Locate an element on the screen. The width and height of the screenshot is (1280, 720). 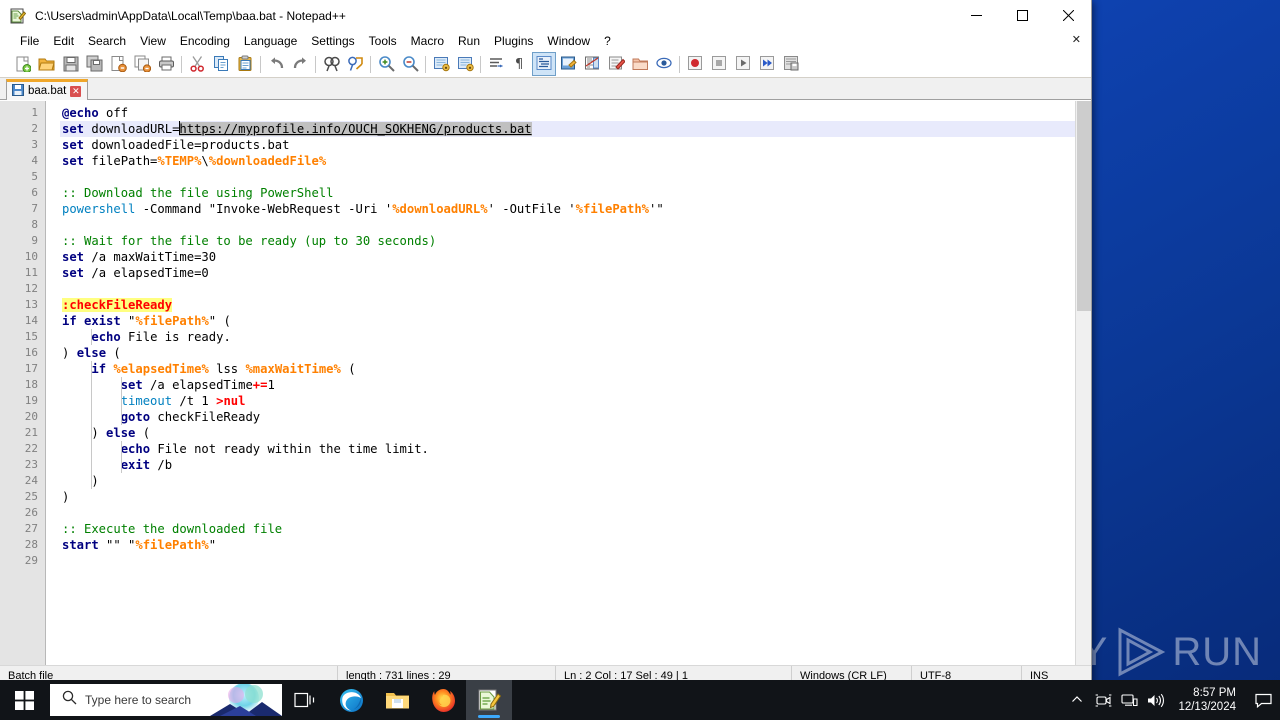
menu-item-window: Window is located at coordinates (568, 41).